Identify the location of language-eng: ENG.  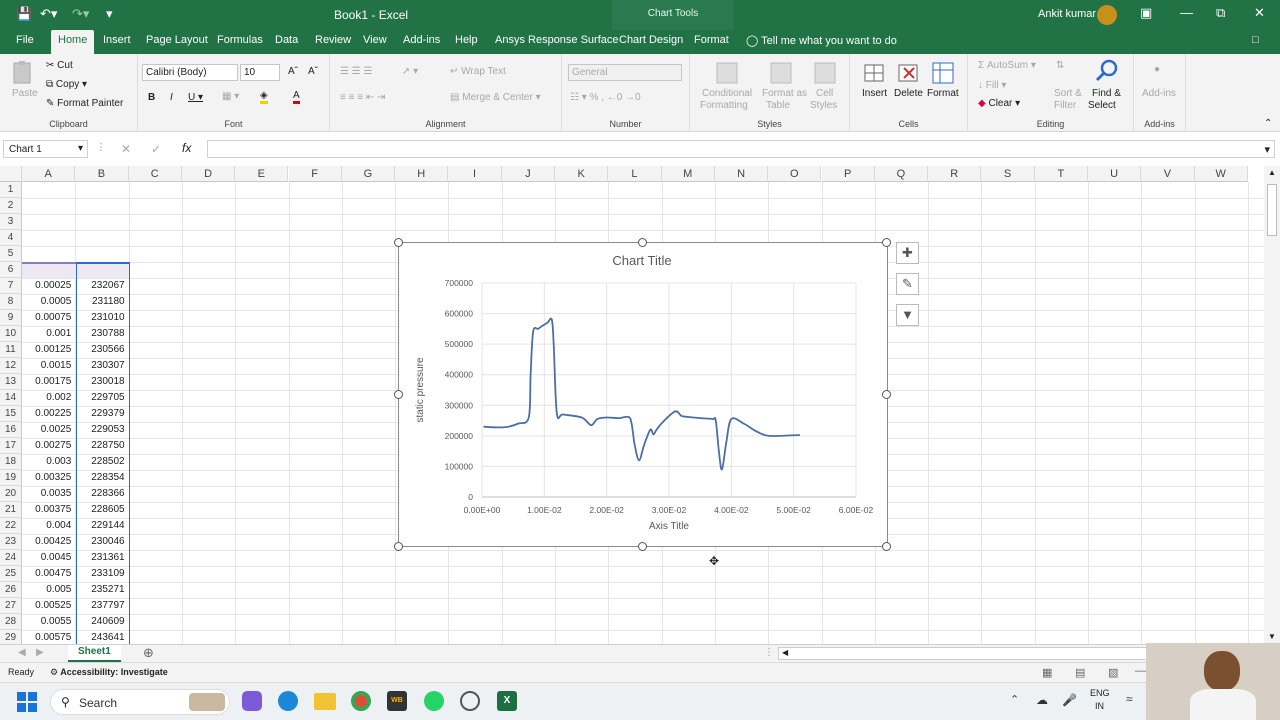
(1100, 693).